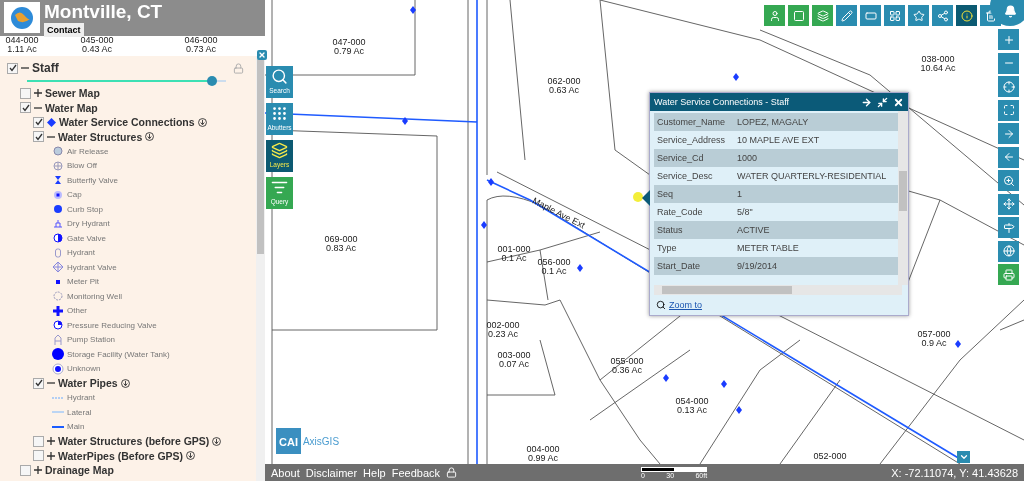 Image resolution: width=1024 pixels, height=481 pixels. I want to click on user-icon, so click(774, 15).